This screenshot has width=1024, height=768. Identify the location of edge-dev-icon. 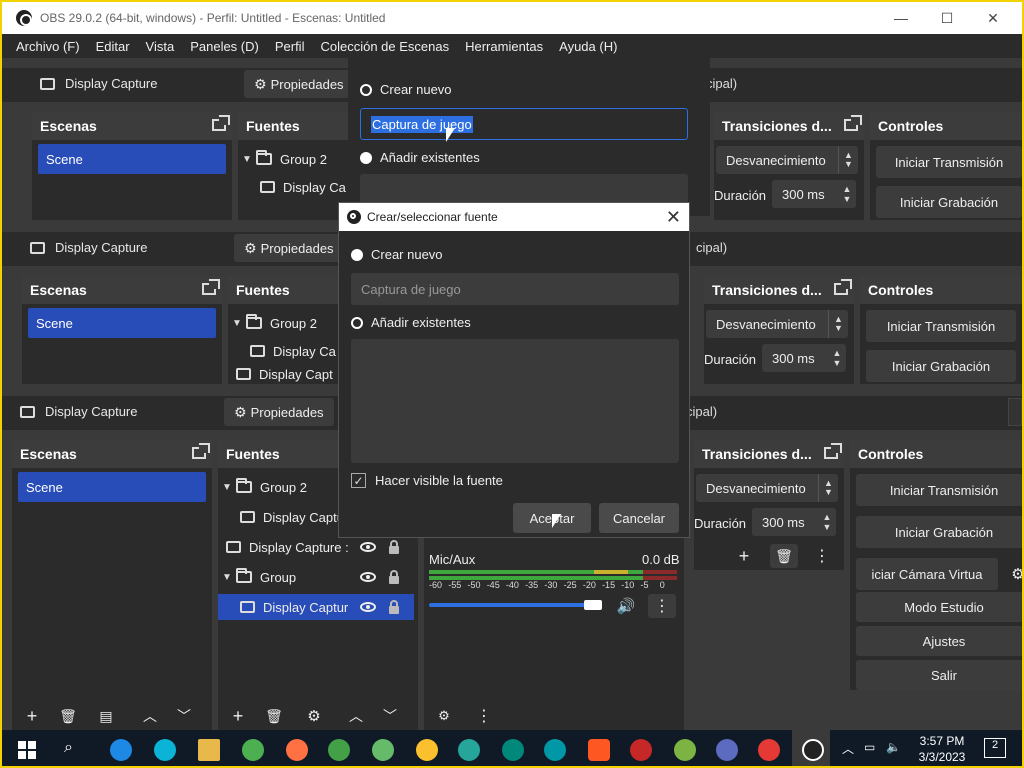
(513, 750).